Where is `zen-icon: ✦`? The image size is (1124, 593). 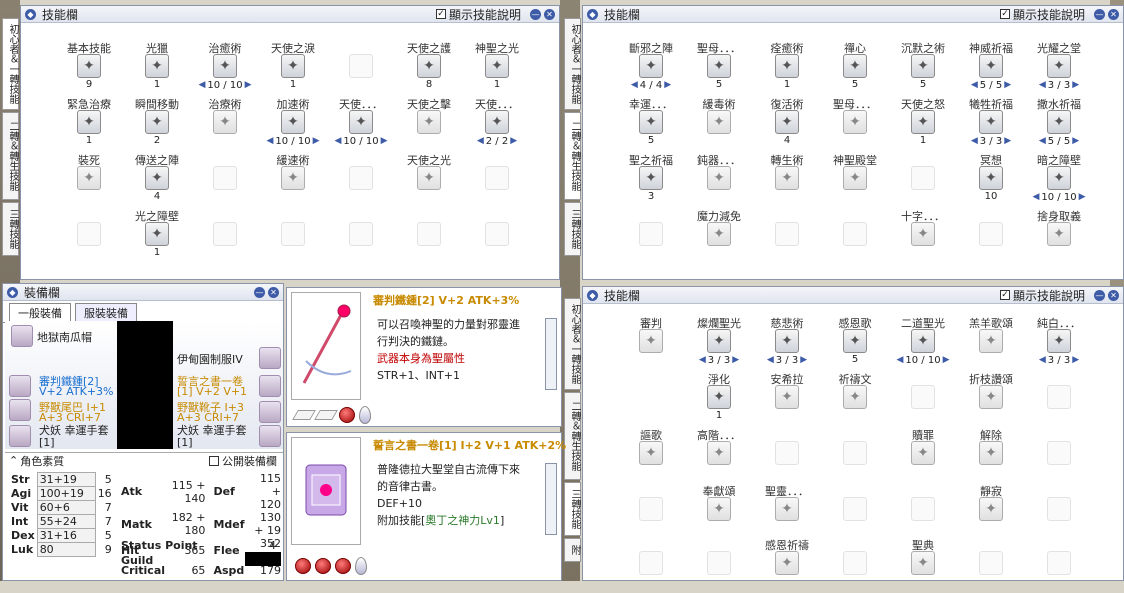
zen-icon: ✦ is located at coordinates (855, 66).